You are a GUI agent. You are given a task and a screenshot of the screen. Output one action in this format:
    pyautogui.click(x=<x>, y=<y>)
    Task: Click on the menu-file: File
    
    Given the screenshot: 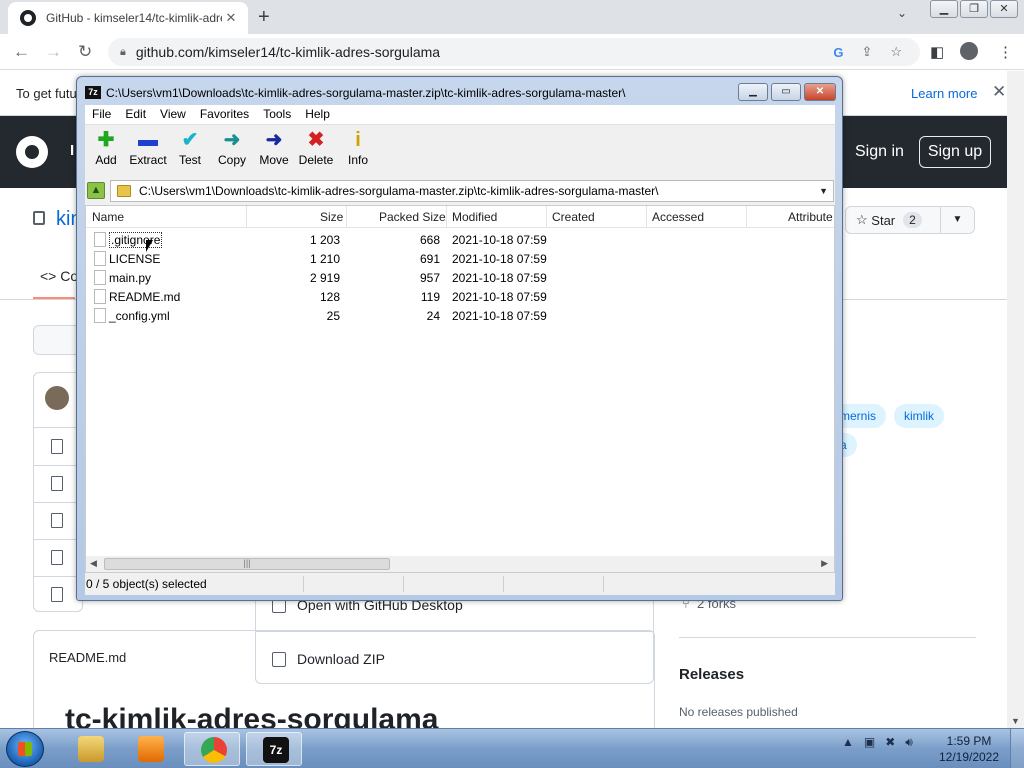 What is the action you would take?
    pyautogui.click(x=101, y=114)
    